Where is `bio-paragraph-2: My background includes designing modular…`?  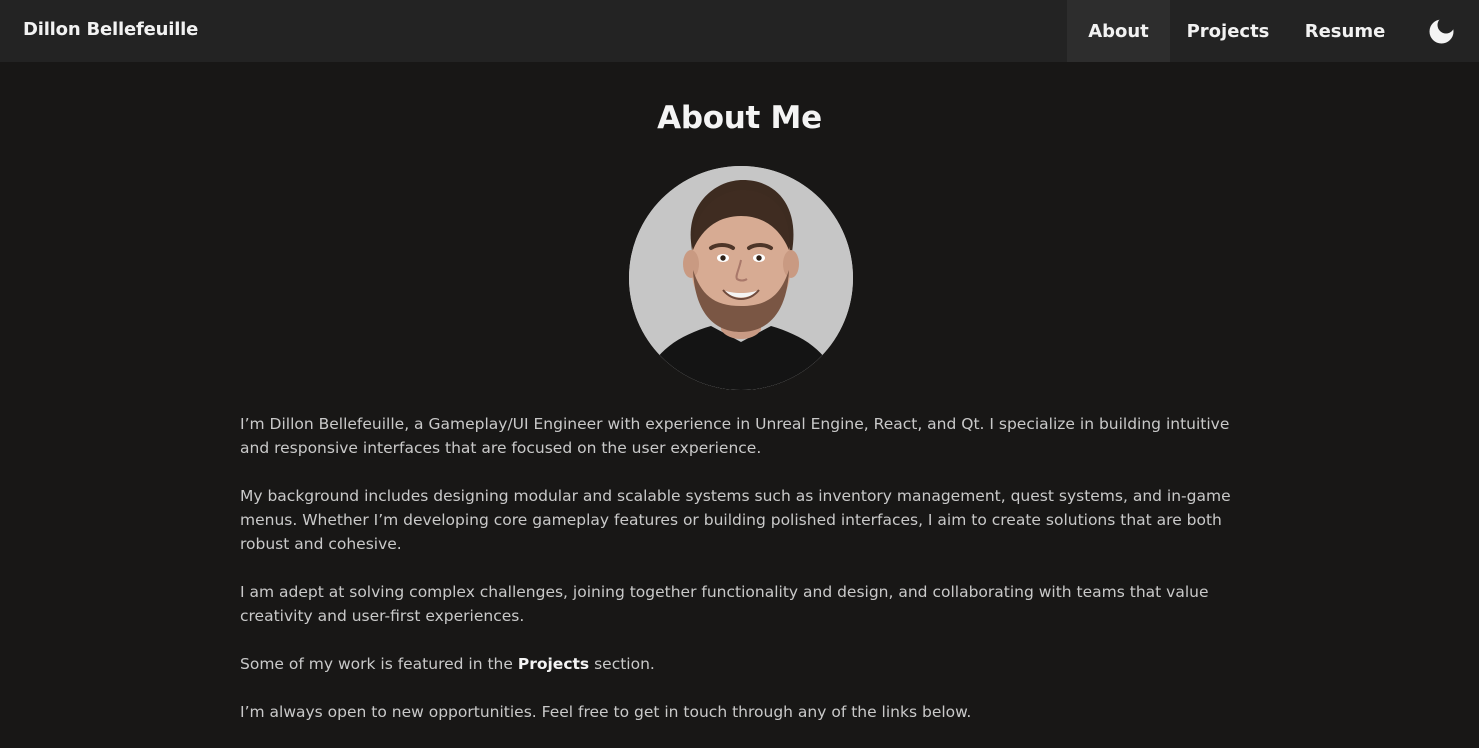
bio-paragraph-2: My background includes designing modular… is located at coordinates (735, 520).